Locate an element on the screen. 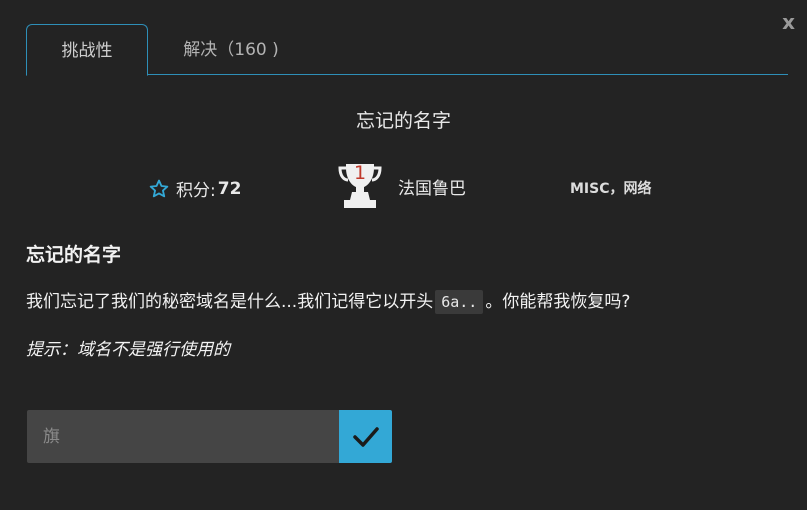  tab-solves: 解决（160 ) is located at coordinates (231, 49).